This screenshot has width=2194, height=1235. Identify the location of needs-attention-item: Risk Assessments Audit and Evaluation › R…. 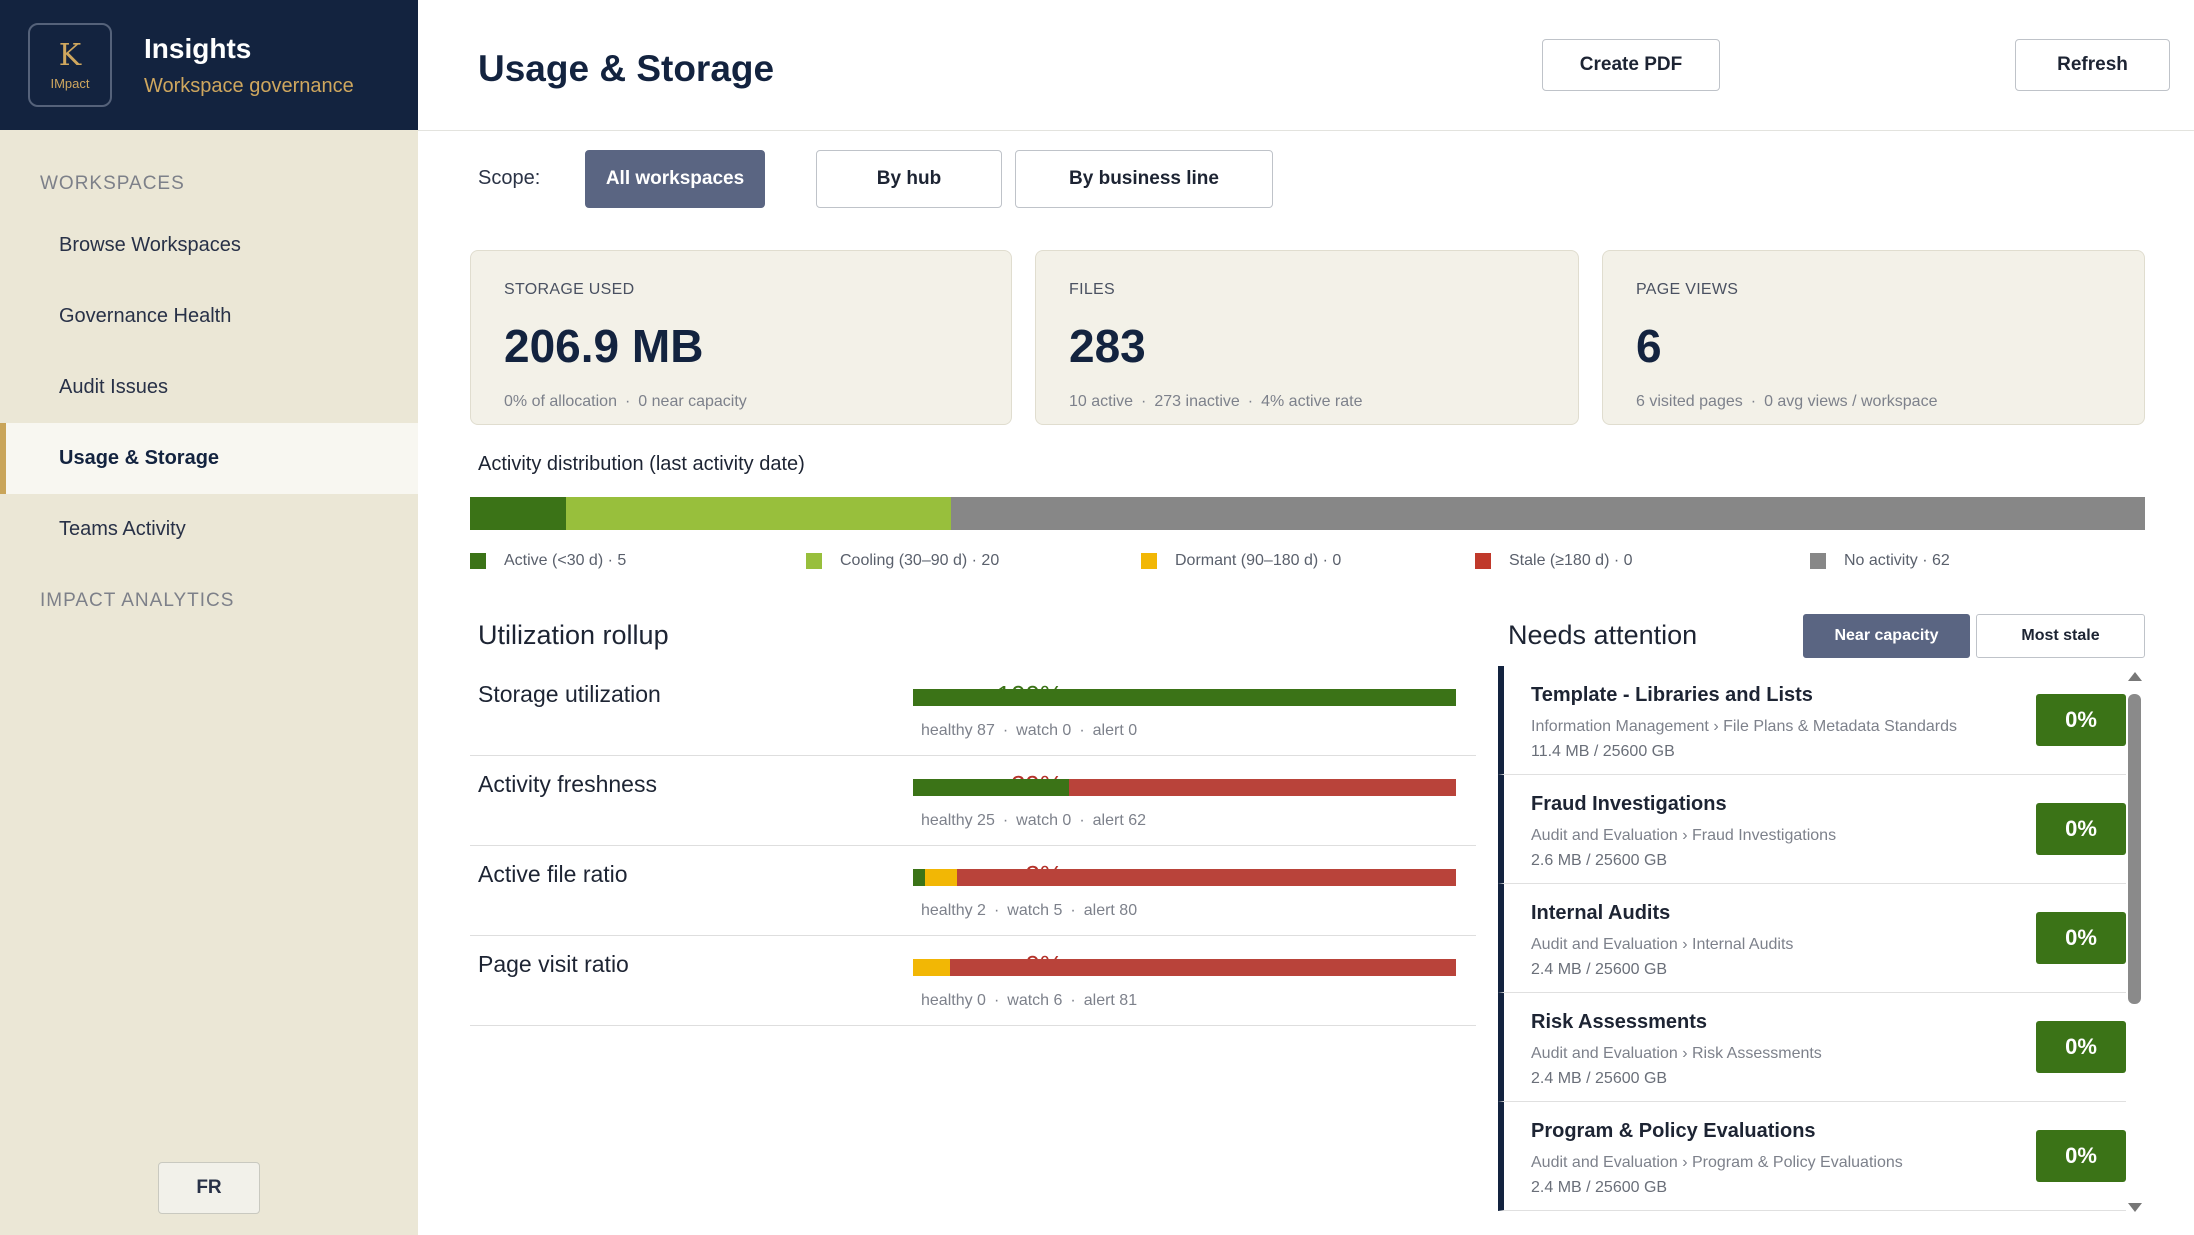
(1812, 1047).